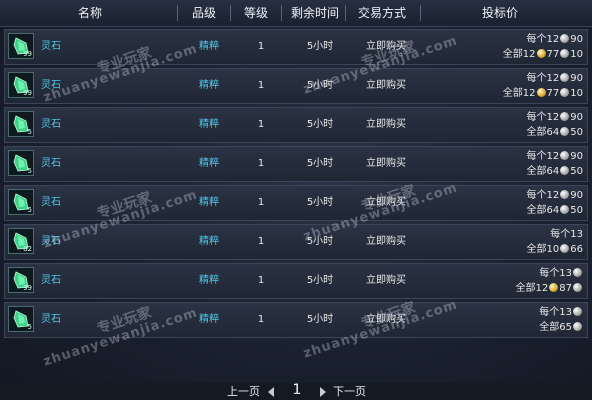  What do you see at coordinates (256, 13) in the screenshot?
I see `header-level: 等级` at bounding box center [256, 13].